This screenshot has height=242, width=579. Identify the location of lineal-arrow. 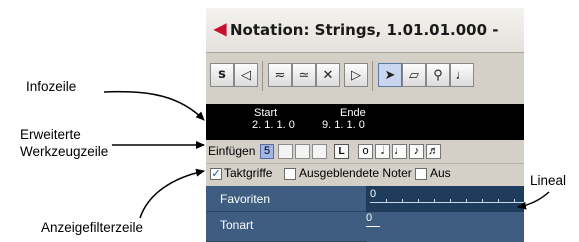
(533, 200).